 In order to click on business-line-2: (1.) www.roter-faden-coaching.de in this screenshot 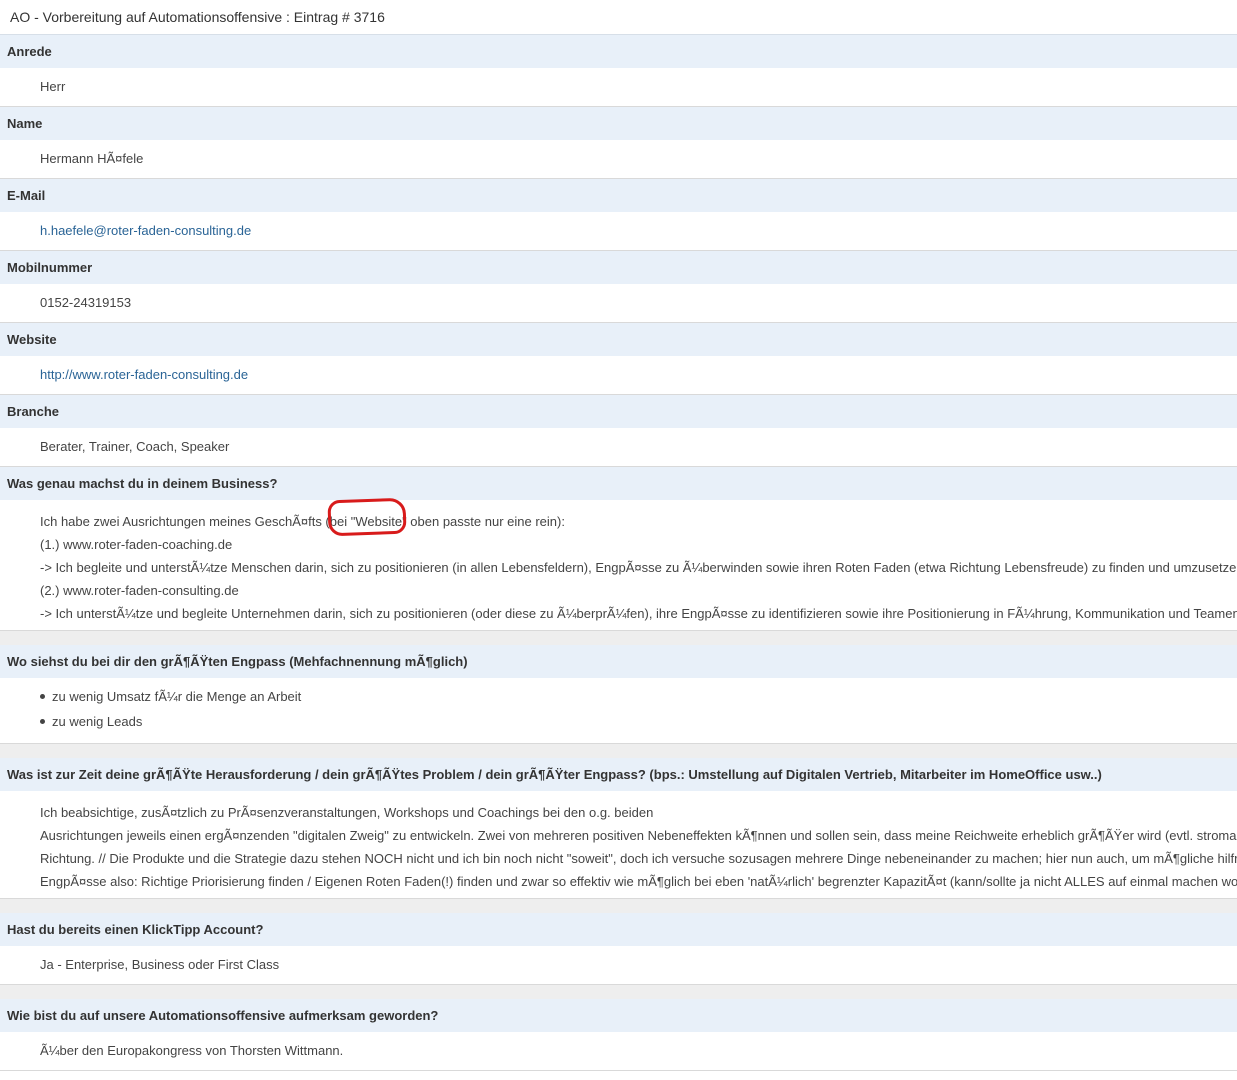, I will do `click(136, 544)`.